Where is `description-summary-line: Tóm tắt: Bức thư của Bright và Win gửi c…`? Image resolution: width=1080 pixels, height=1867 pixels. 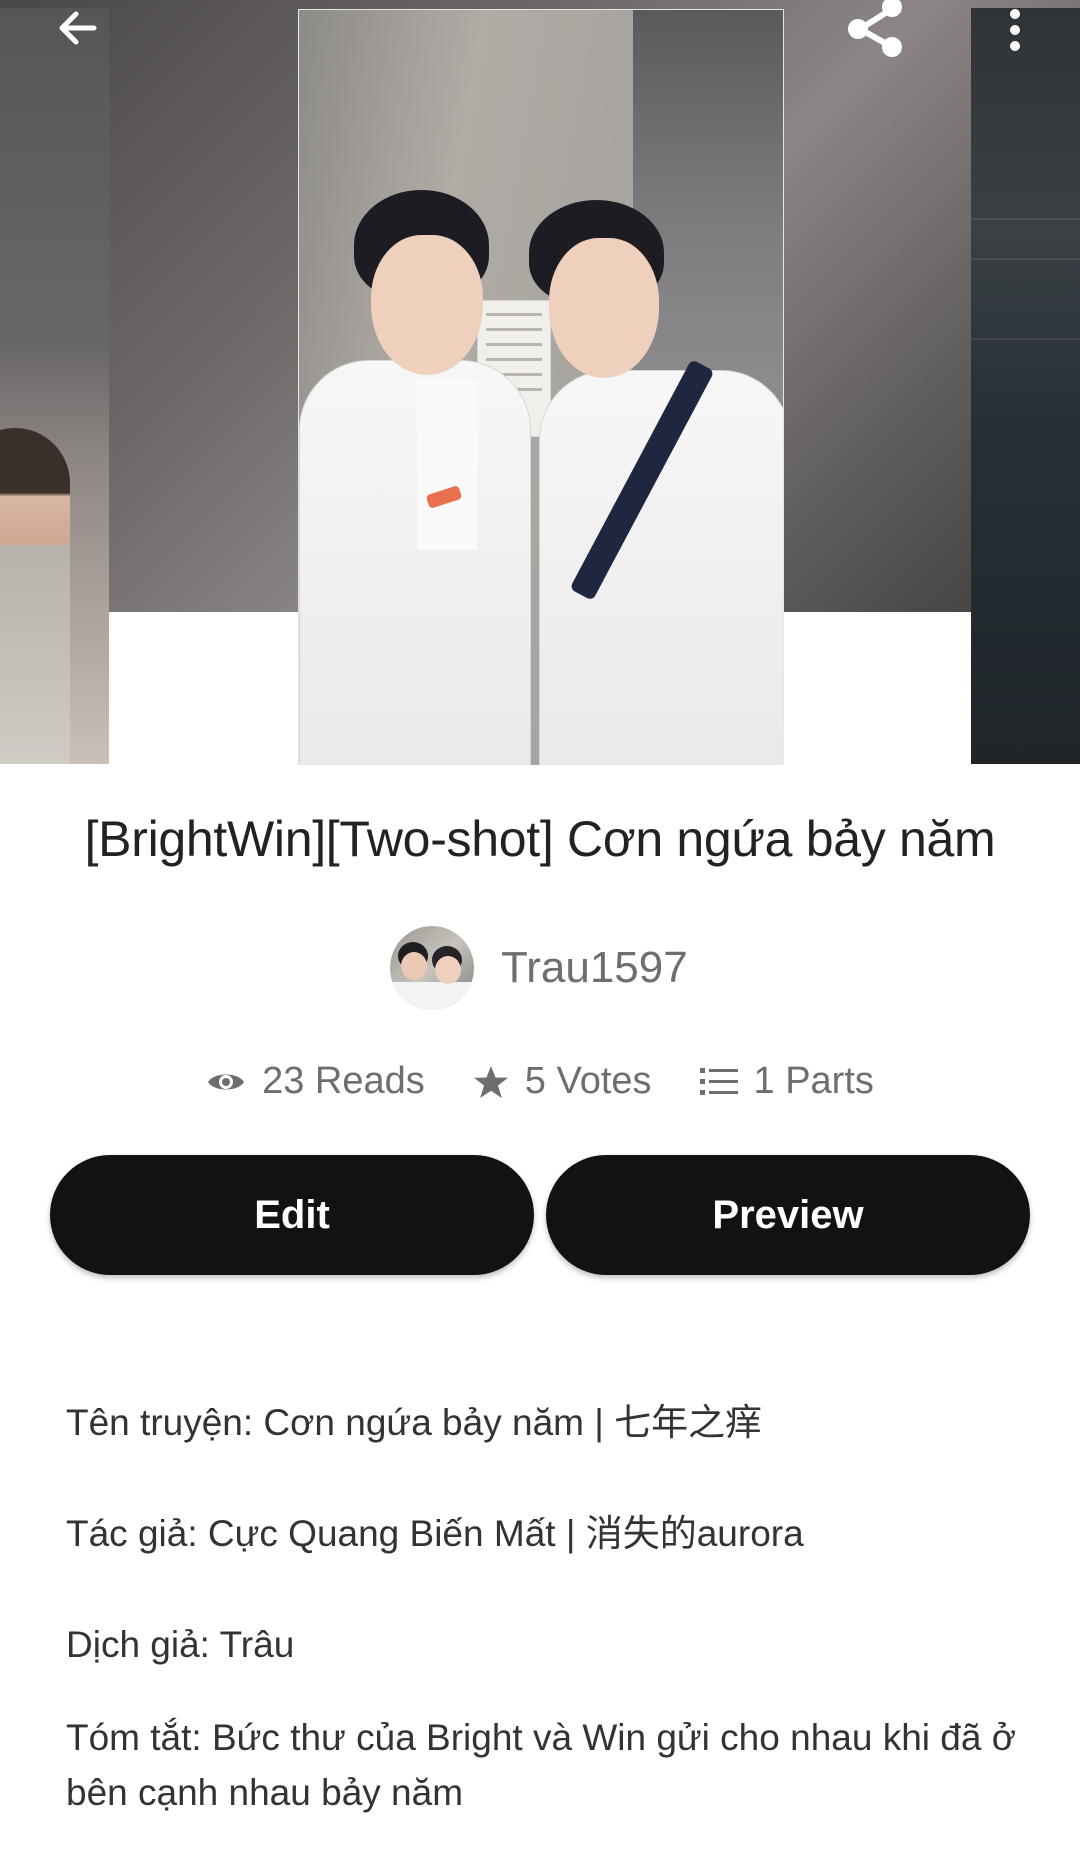 description-summary-line: Tóm tắt: Bức thư của Bright và Win gửi c… is located at coordinates (541, 1765).